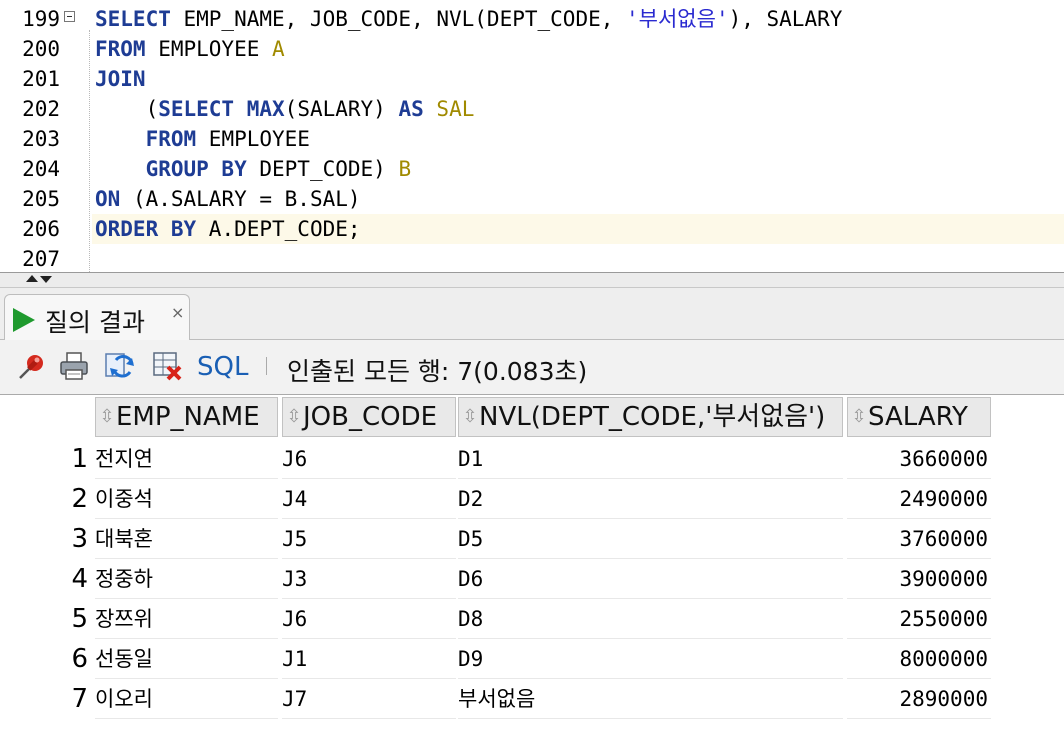 The height and width of the screenshot is (730, 1064). I want to click on table-cell: D5, so click(650, 539).